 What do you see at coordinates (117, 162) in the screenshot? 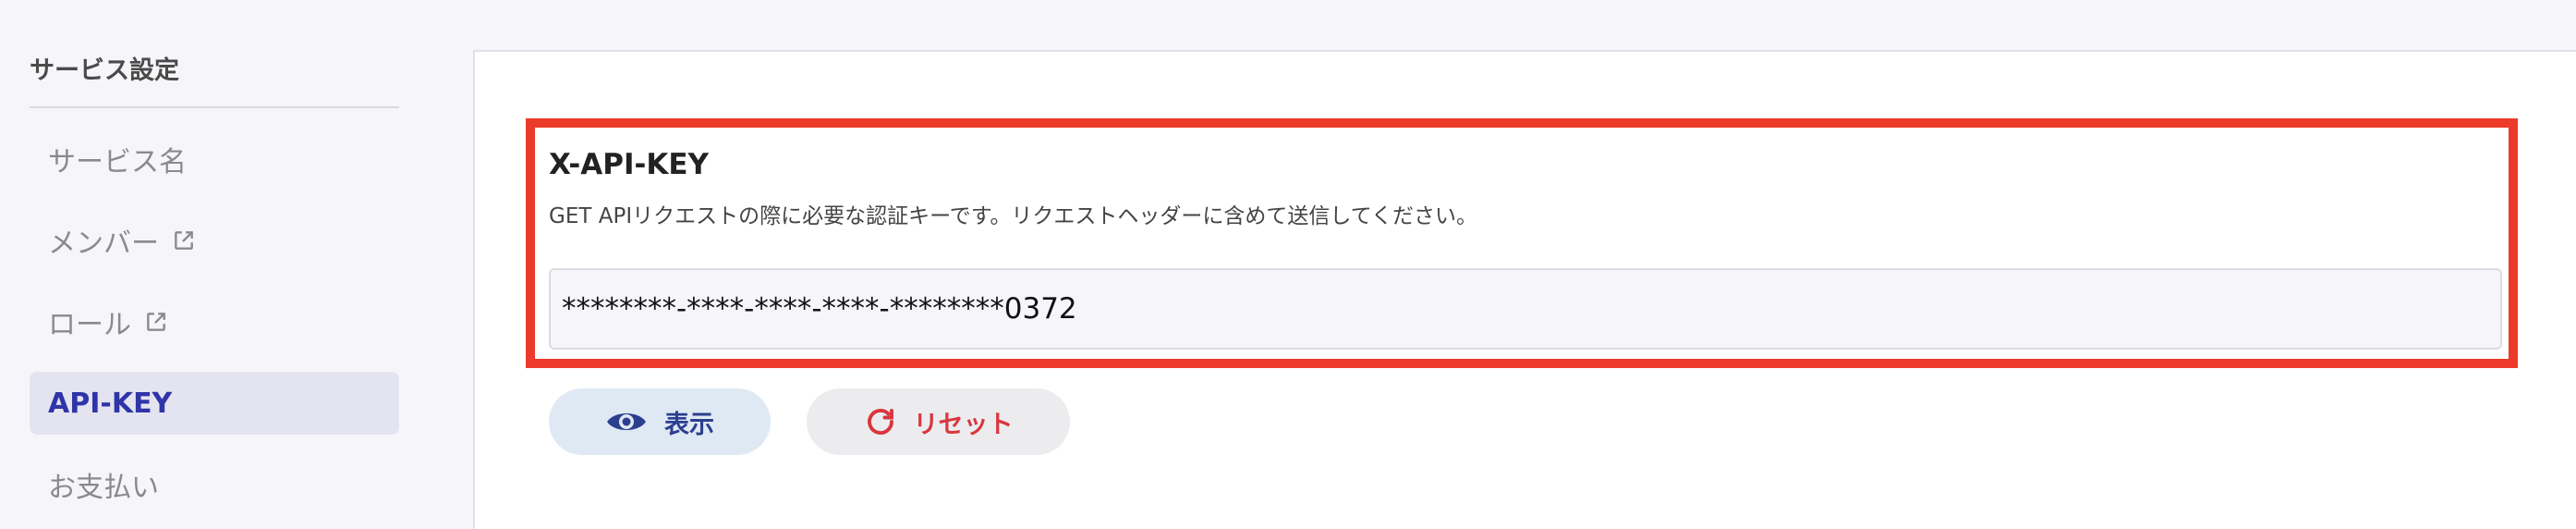
I see `sidebar-item-label: サービス名` at bounding box center [117, 162].